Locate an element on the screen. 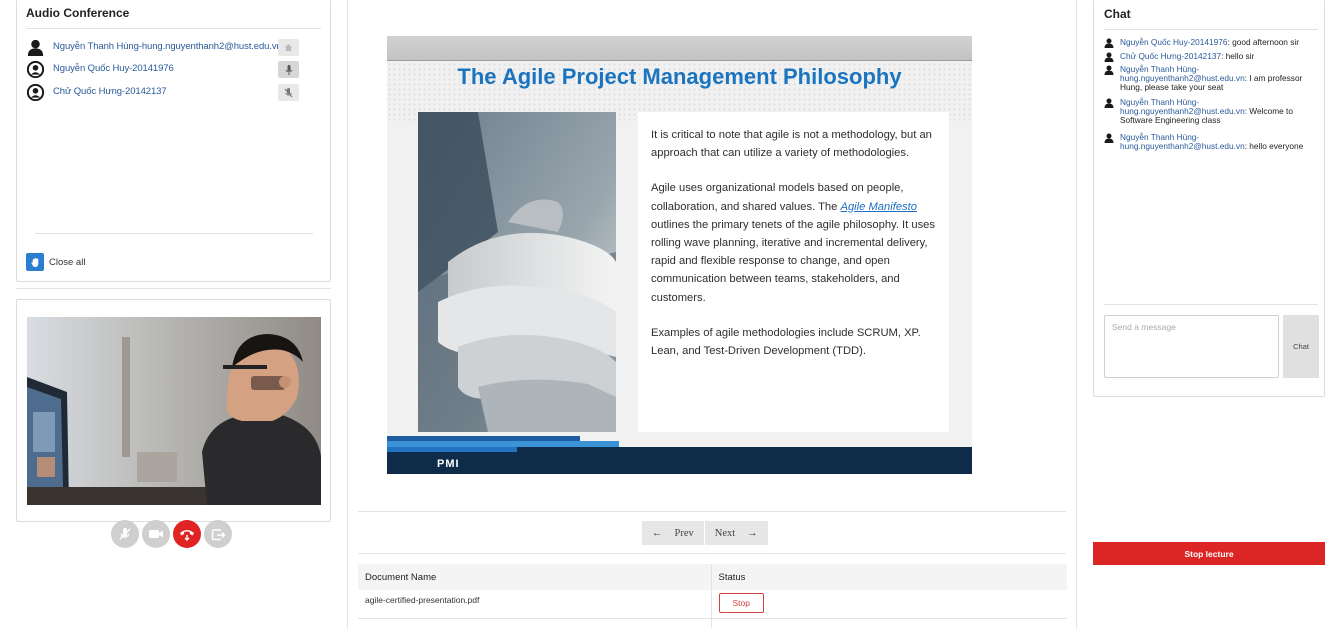  chat-title: Chat is located at coordinates (1117, 14).